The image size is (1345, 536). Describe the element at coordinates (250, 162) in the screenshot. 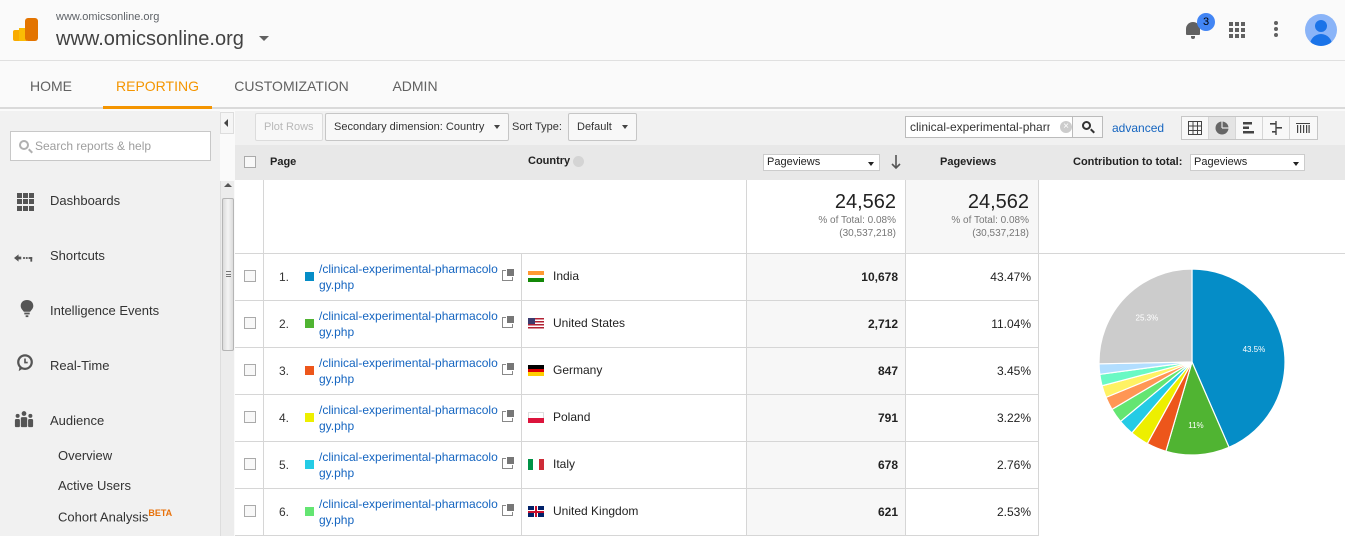

I see `select-all-checkbox` at that location.